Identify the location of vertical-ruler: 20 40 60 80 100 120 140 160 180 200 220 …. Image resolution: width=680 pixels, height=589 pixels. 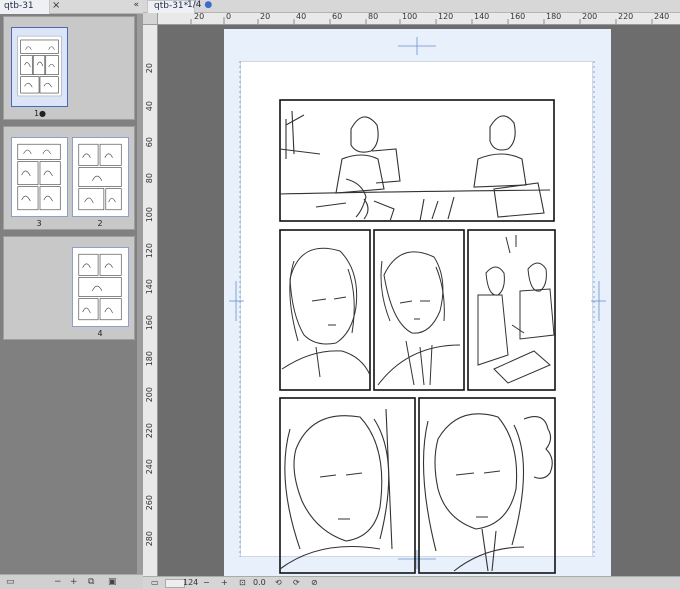
(150, 300).